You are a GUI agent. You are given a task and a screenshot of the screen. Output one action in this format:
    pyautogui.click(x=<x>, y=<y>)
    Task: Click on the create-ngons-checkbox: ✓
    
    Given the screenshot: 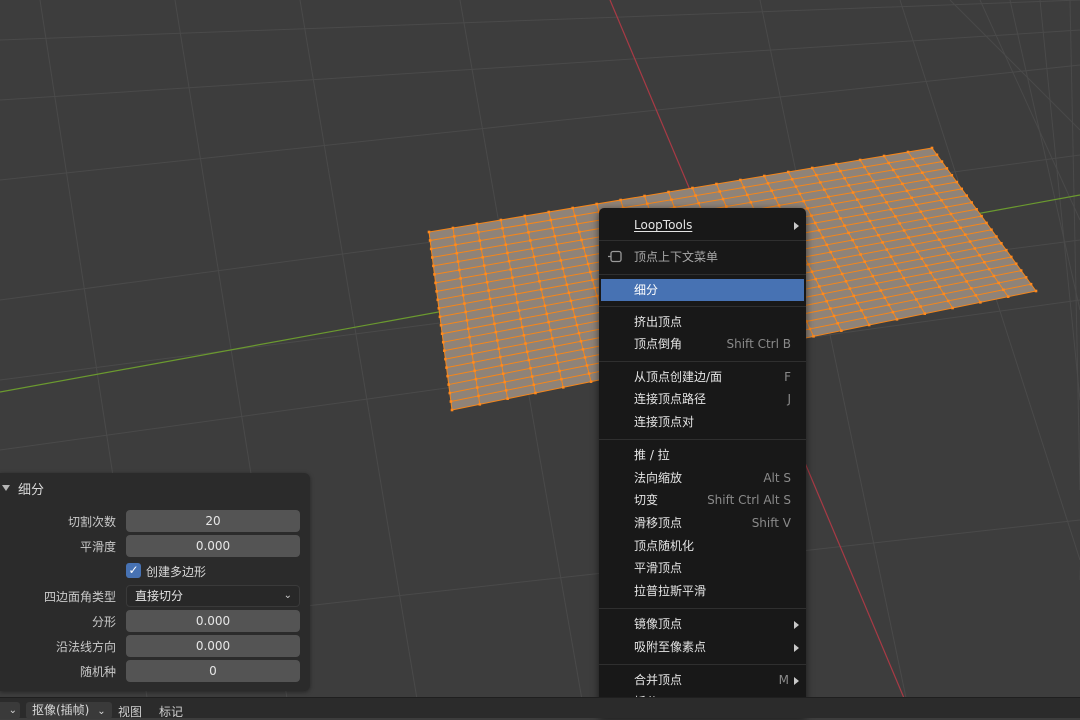 What is the action you would take?
    pyautogui.click(x=133, y=570)
    